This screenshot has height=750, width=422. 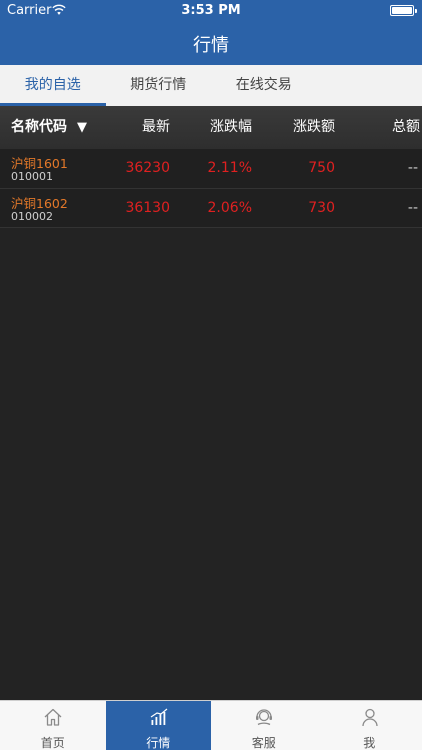 I want to click on tabbar-label: 行情, so click(x=158, y=743).